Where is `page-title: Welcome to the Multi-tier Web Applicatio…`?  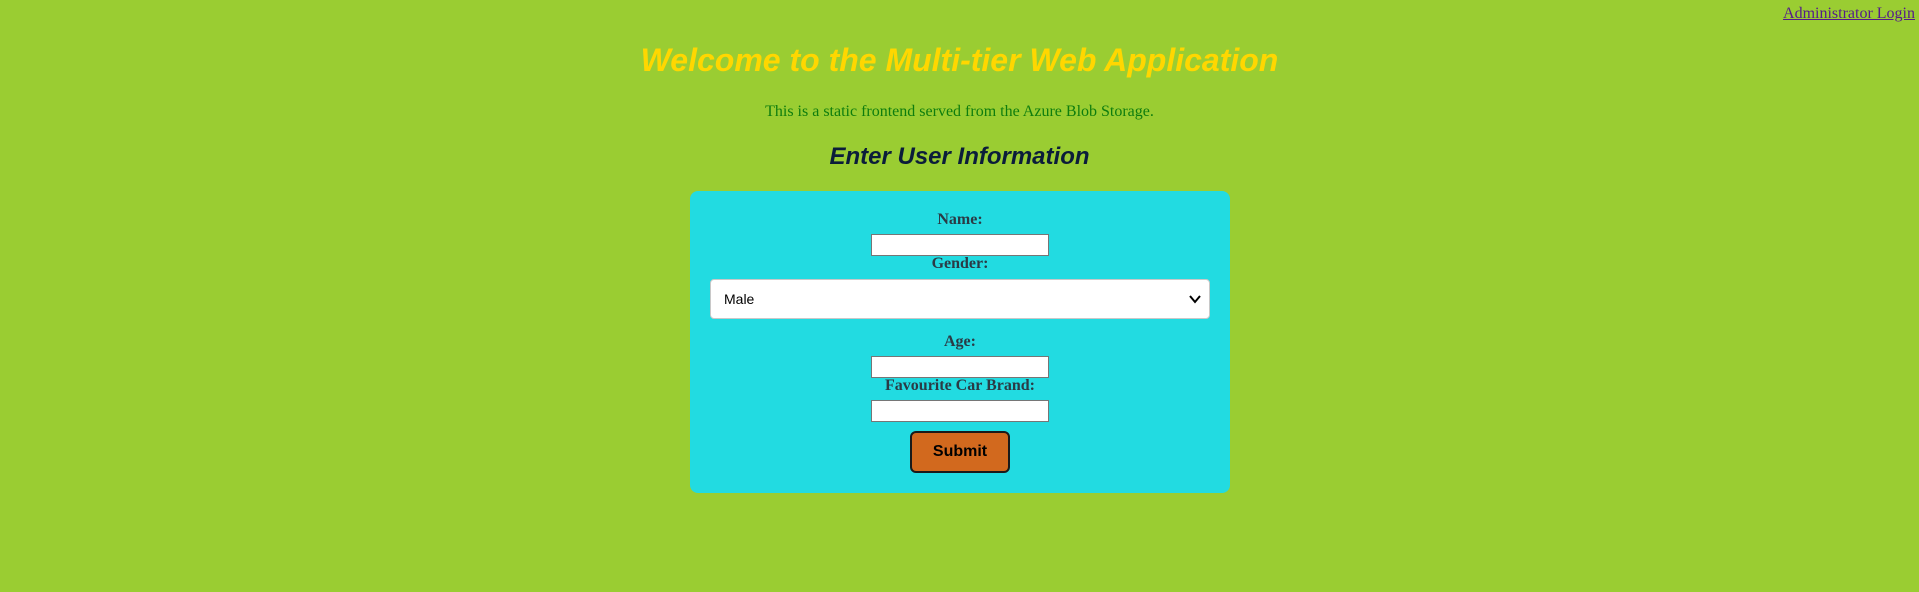
page-title: Welcome to the Multi-tier Web Applicatio… is located at coordinates (959, 60).